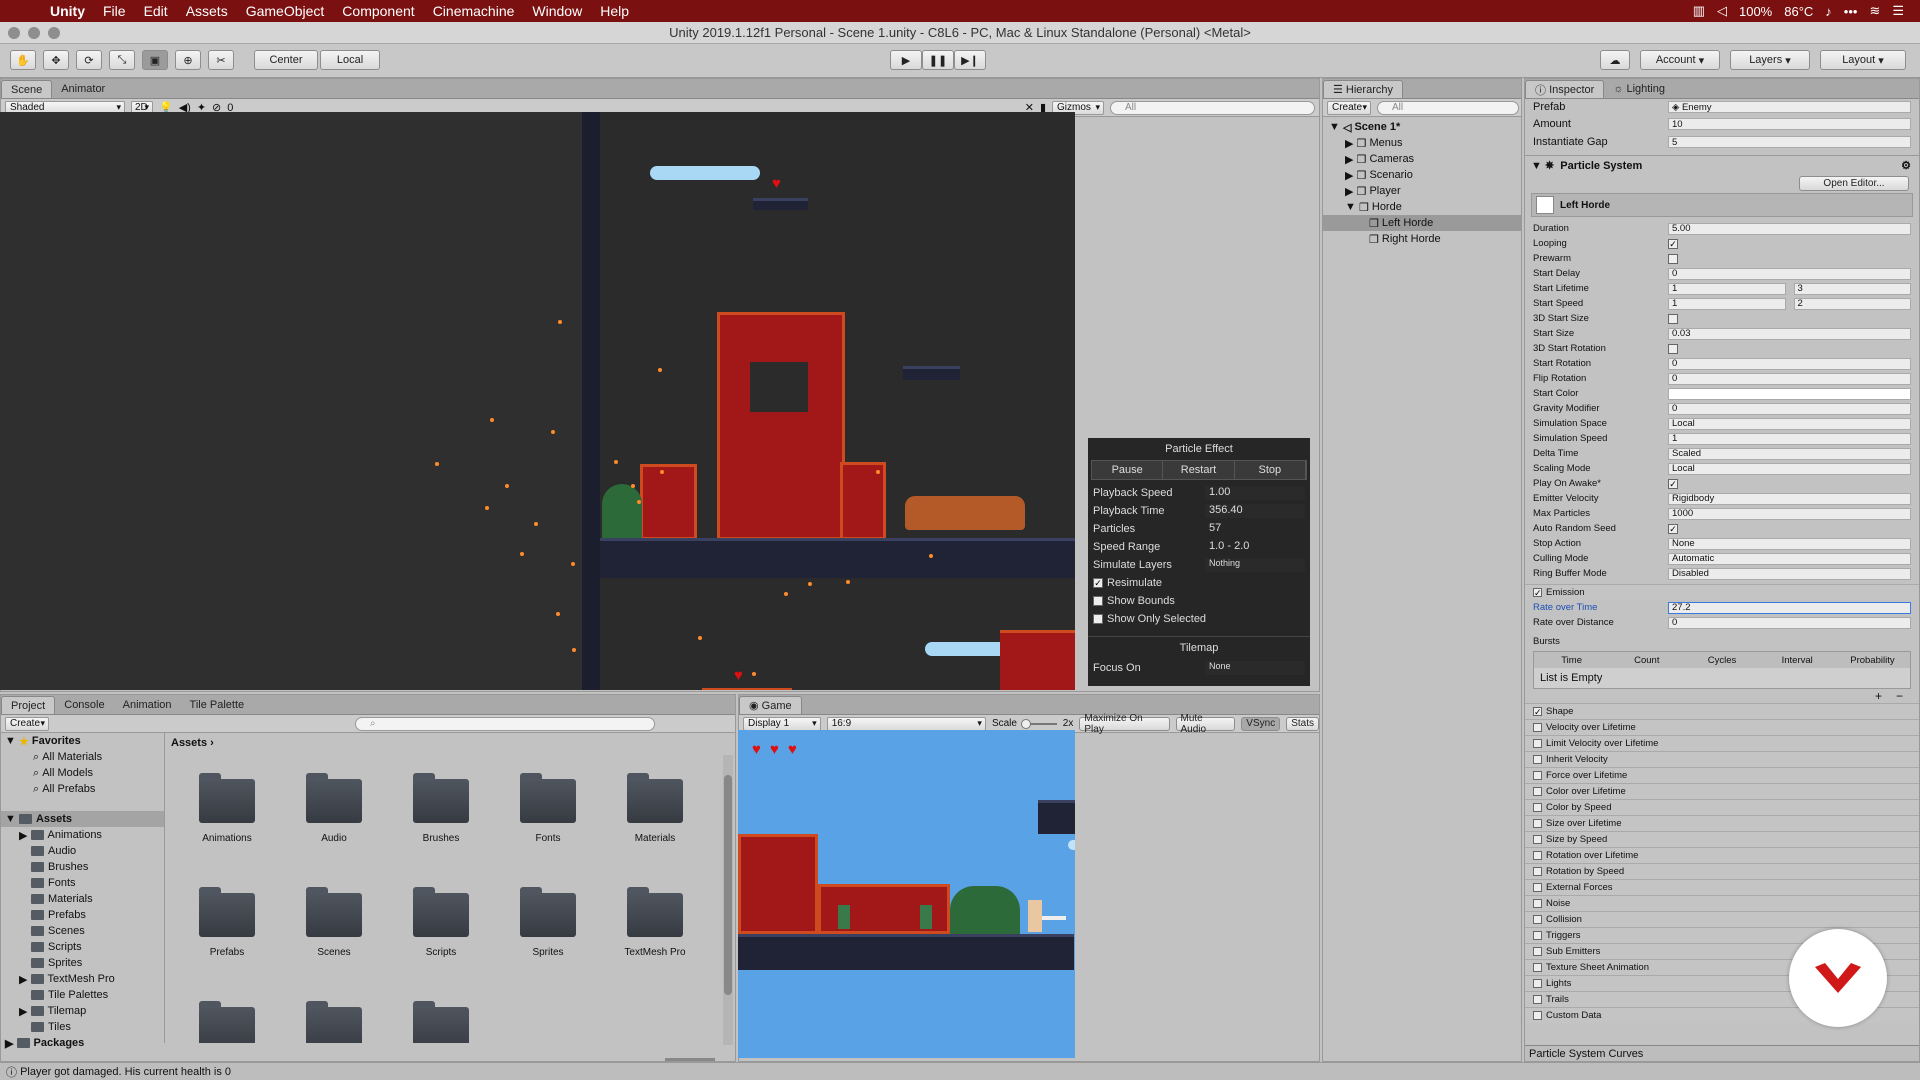 The height and width of the screenshot is (1080, 1920). Describe the element at coordinates (1680, 60) in the screenshot. I see `account-dropdown: Account ▾` at that location.